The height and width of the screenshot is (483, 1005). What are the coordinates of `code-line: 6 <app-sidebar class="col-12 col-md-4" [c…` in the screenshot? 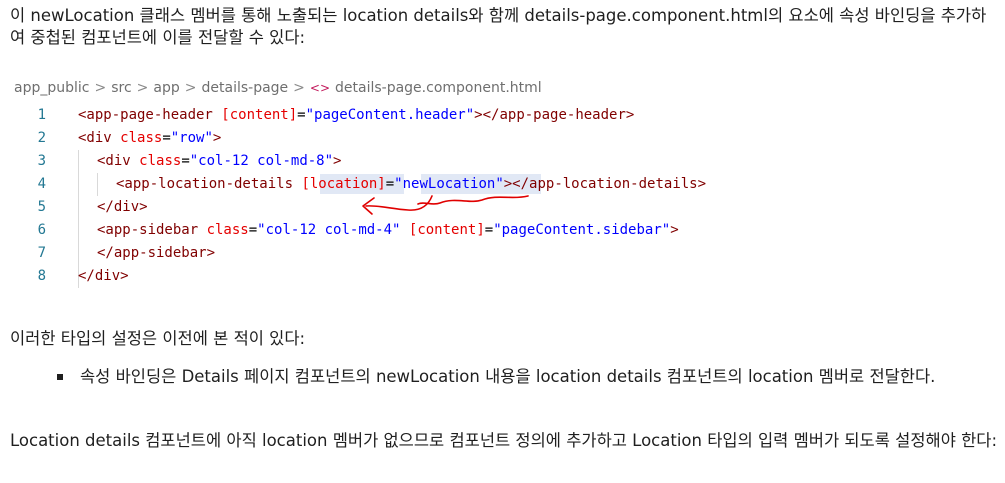 It's located at (502, 230).